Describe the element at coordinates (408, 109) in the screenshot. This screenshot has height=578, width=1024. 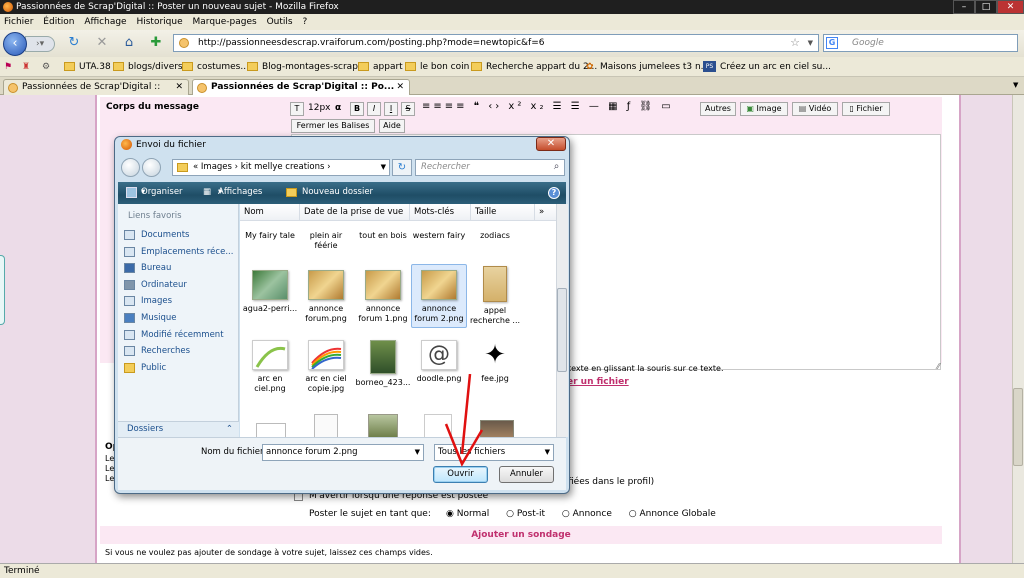
I see `strike-button: S` at that location.